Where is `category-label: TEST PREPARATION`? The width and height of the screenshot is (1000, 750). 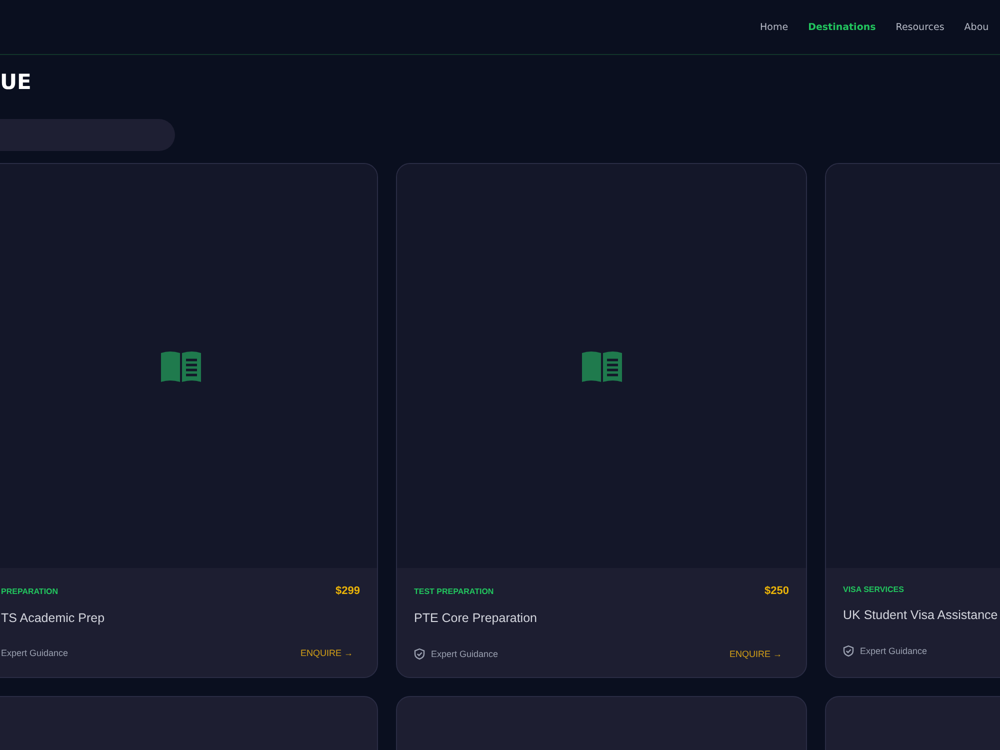 category-label: TEST PREPARATION is located at coordinates (454, 591).